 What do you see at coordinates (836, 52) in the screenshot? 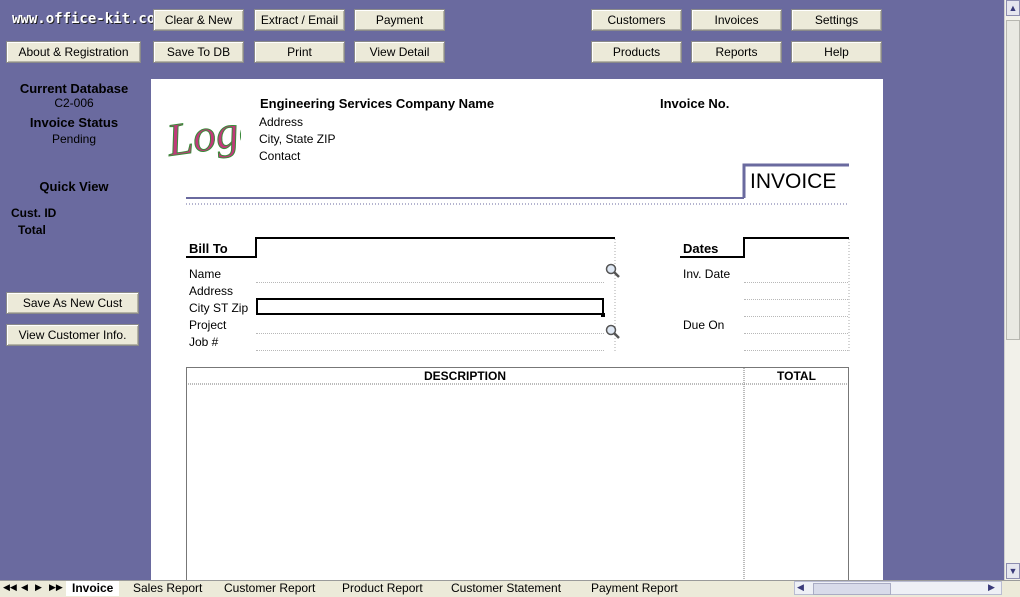
I see `help-button: Help` at bounding box center [836, 52].